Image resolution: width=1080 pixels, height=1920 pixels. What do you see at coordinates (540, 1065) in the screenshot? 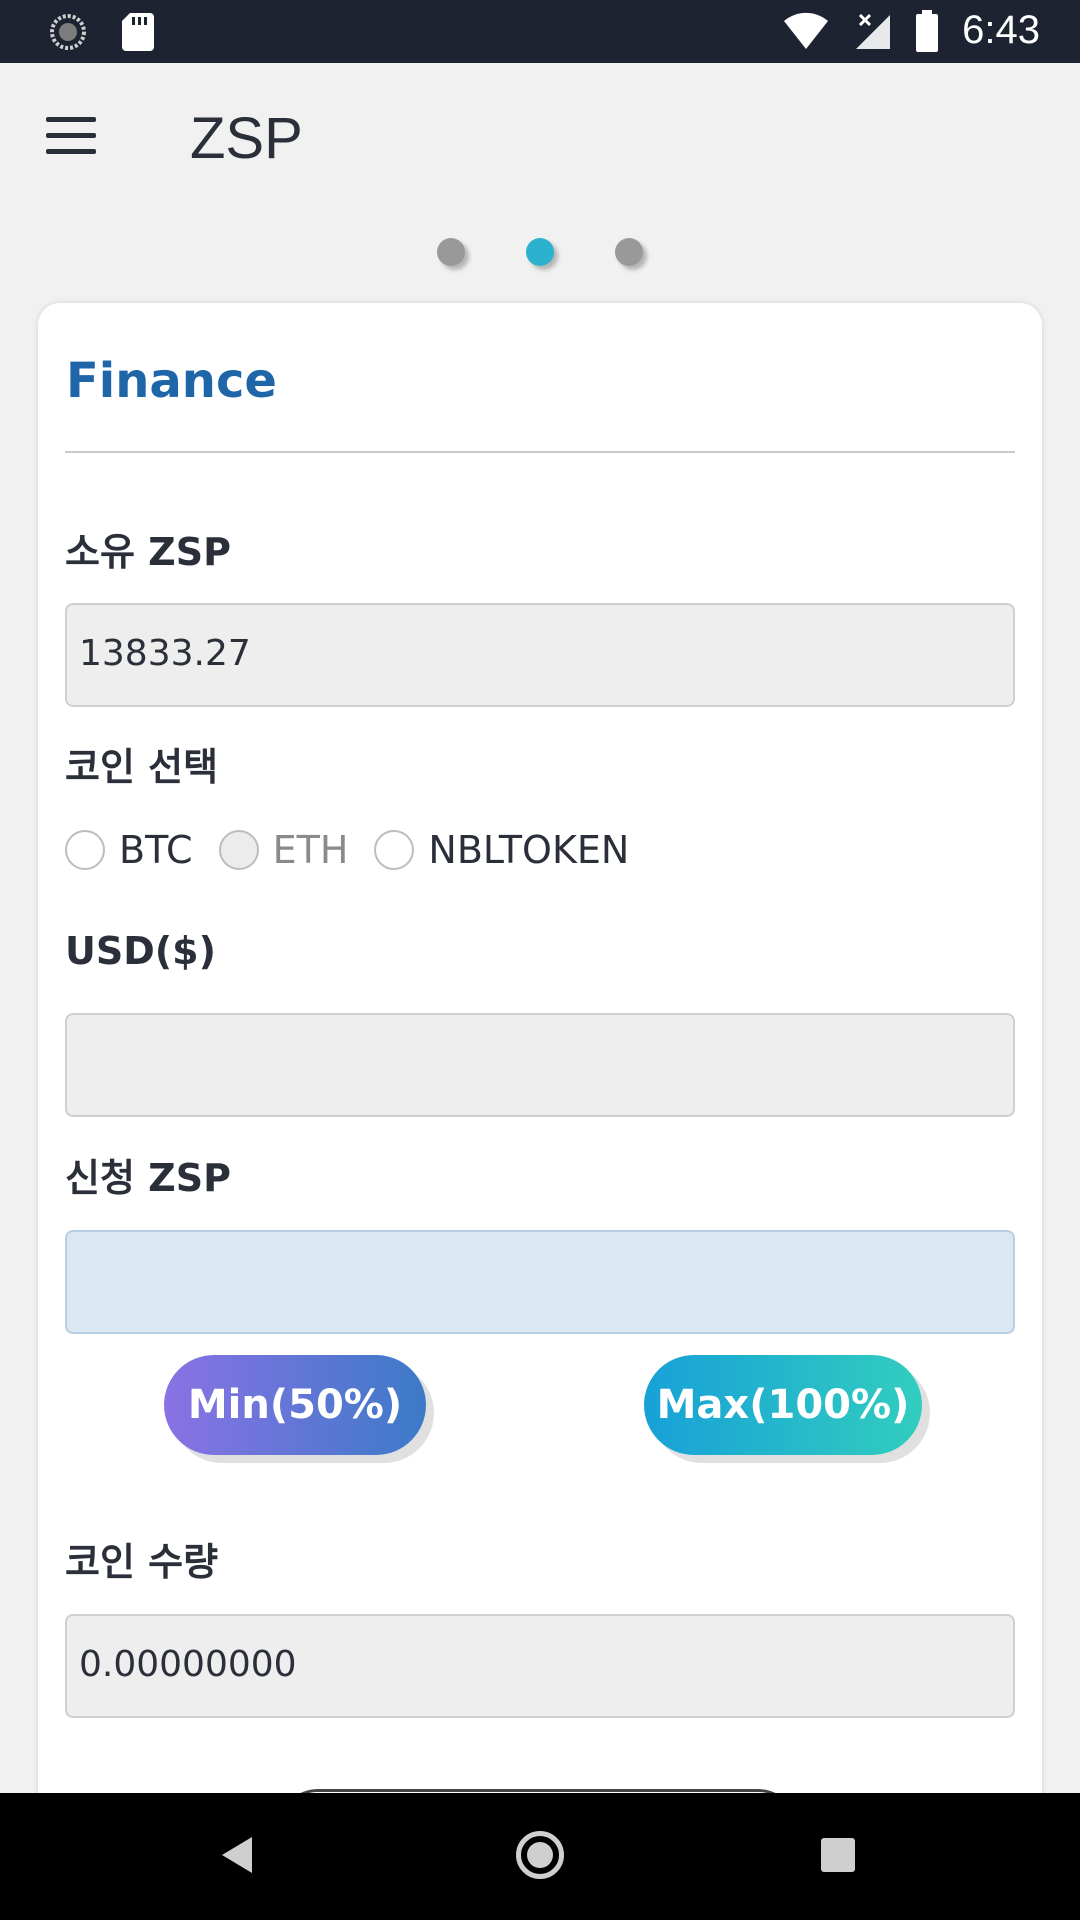
I see `usd-field` at bounding box center [540, 1065].